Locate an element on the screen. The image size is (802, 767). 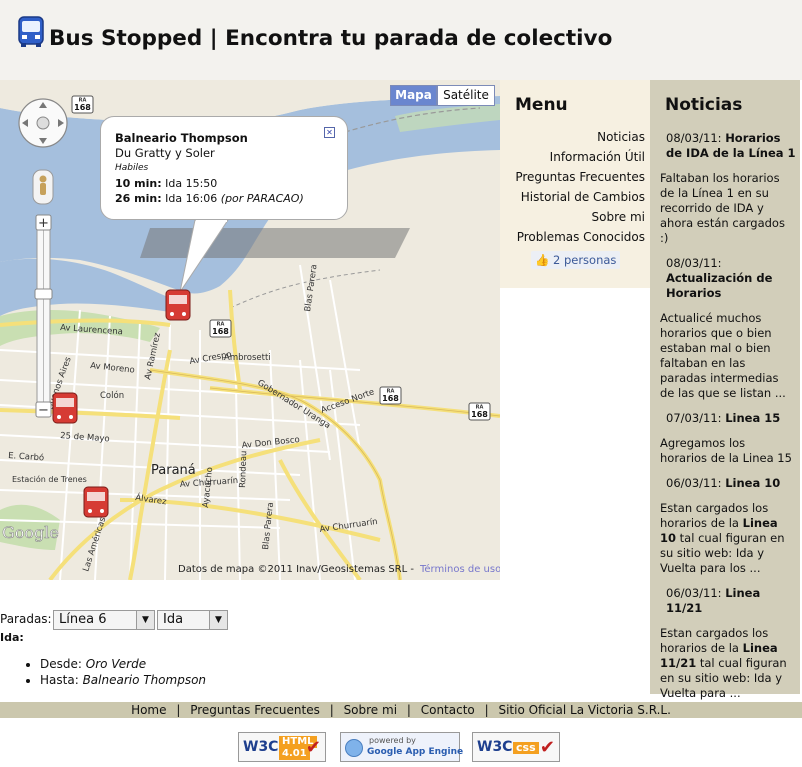
menu-item-historial: Historial de Cambios is located at coordinates (583, 197).